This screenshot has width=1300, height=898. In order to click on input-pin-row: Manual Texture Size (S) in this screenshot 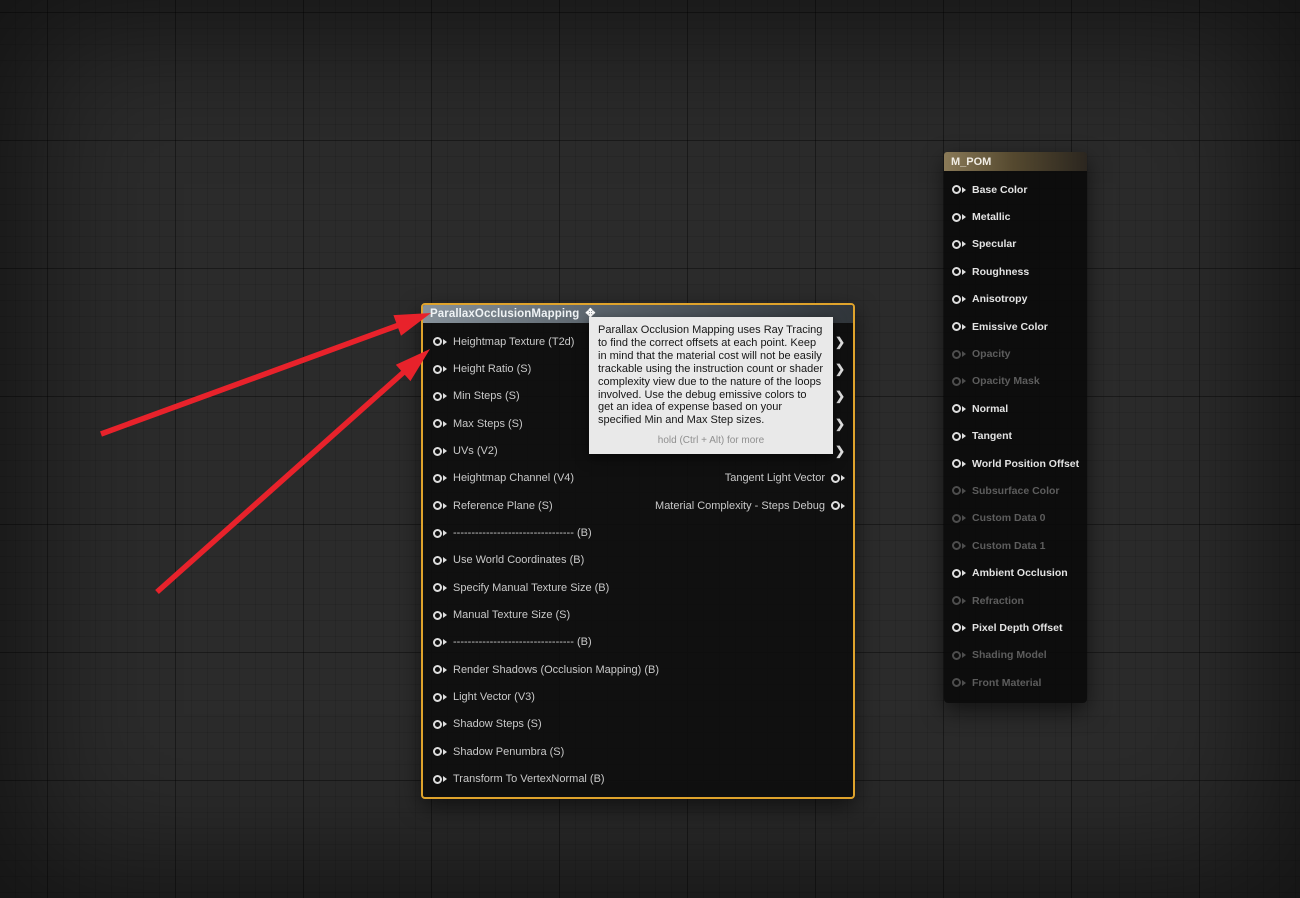, I will do `click(638, 614)`.